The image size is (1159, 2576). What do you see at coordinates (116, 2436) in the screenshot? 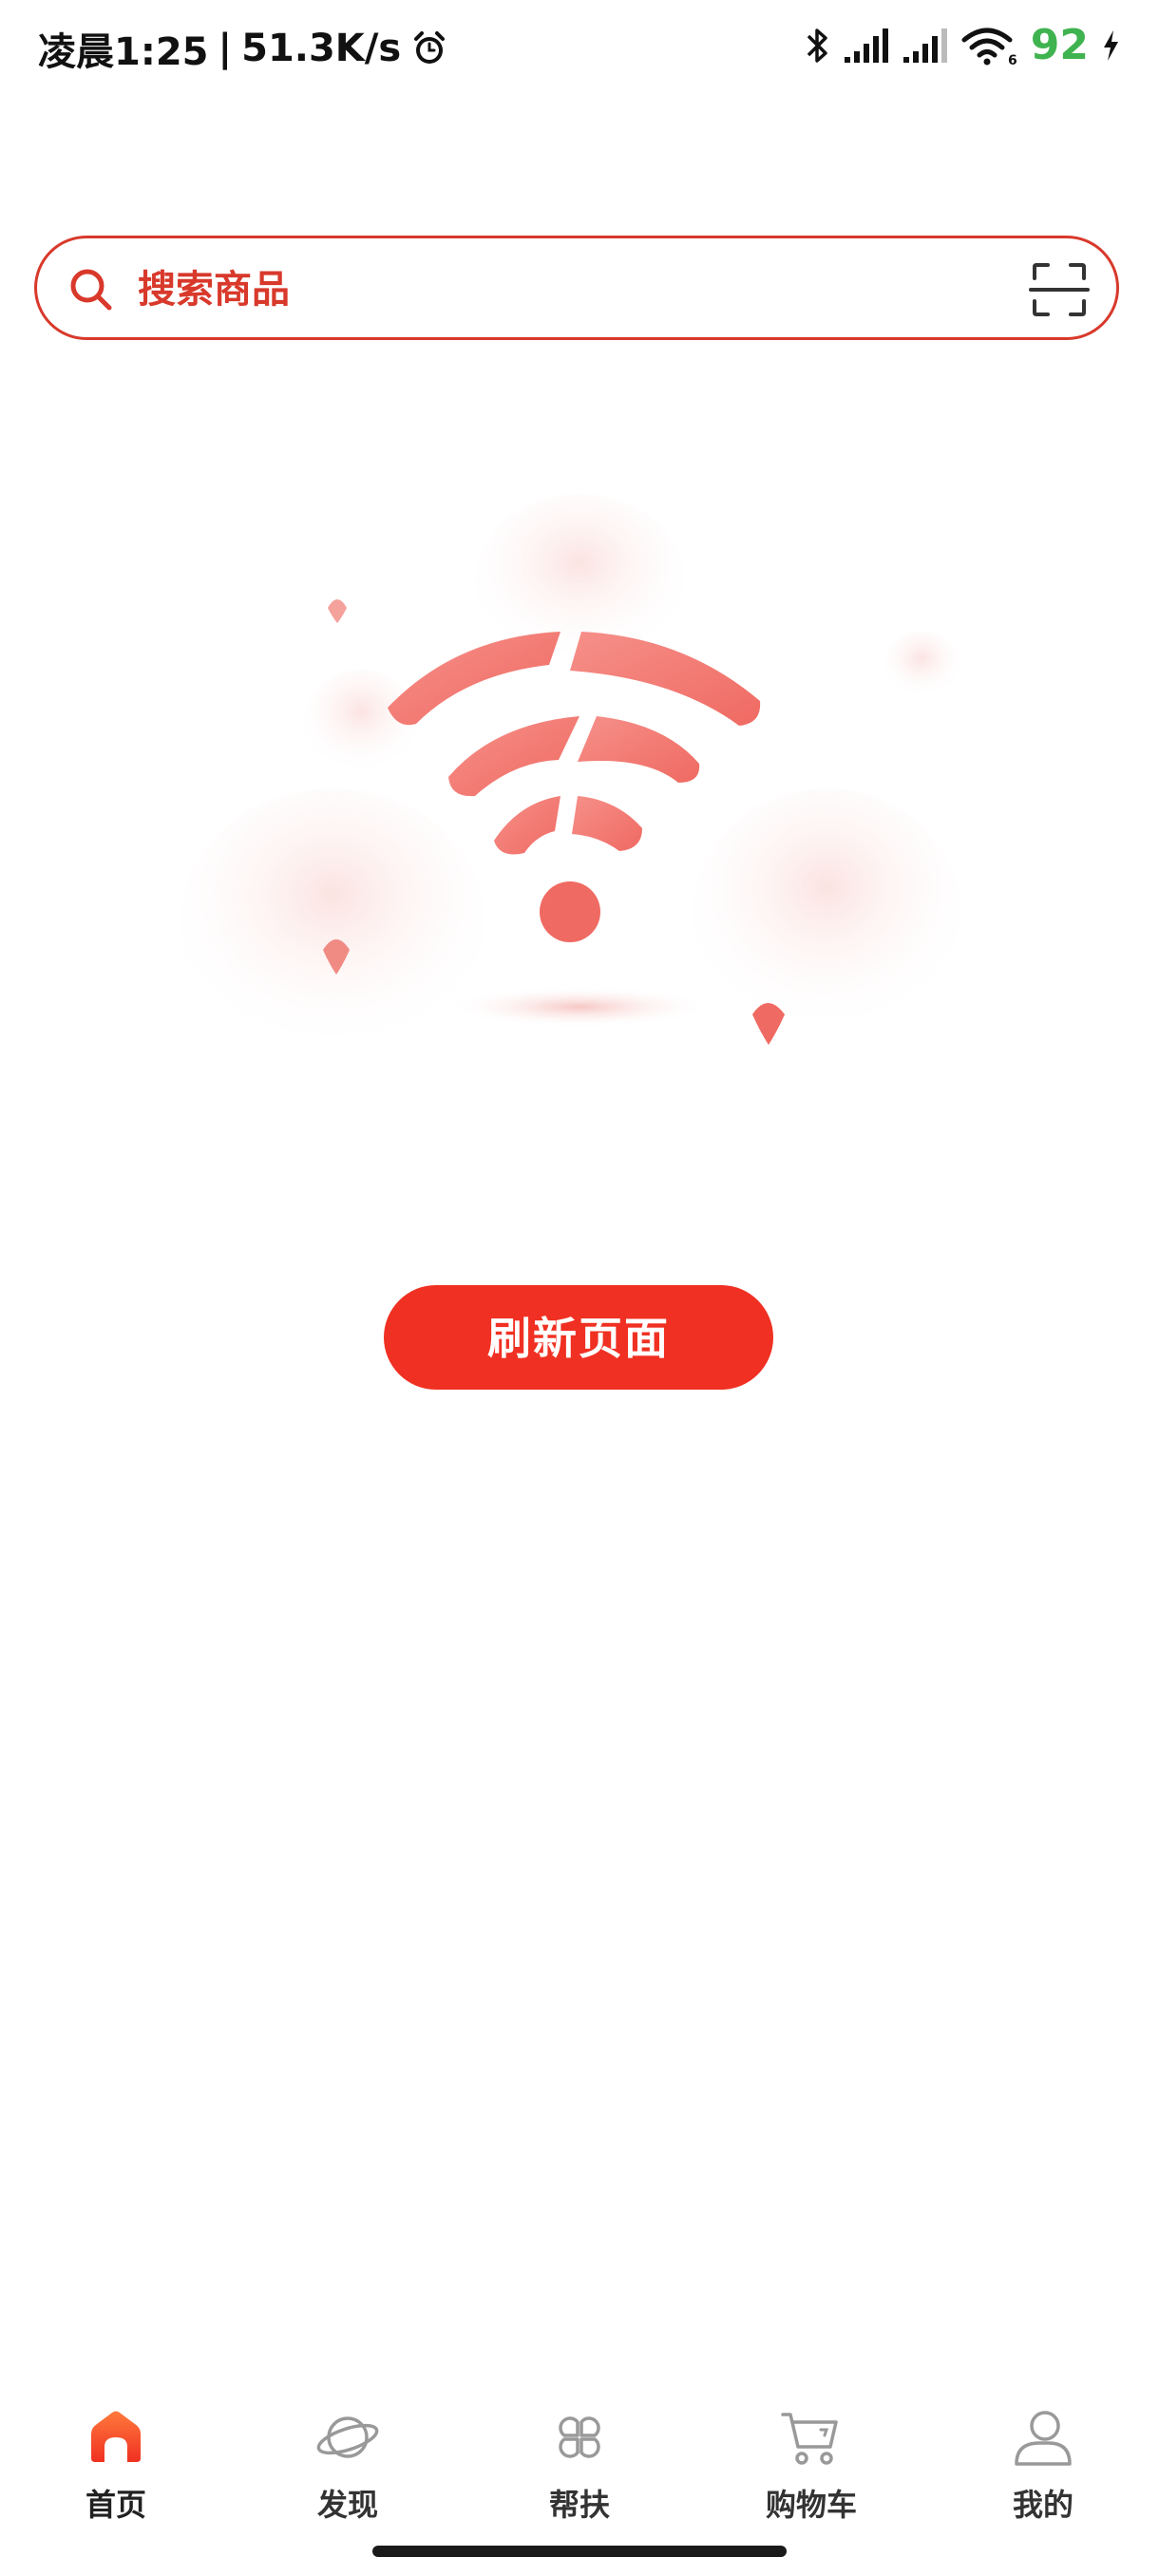
I see `home-icon` at bounding box center [116, 2436].